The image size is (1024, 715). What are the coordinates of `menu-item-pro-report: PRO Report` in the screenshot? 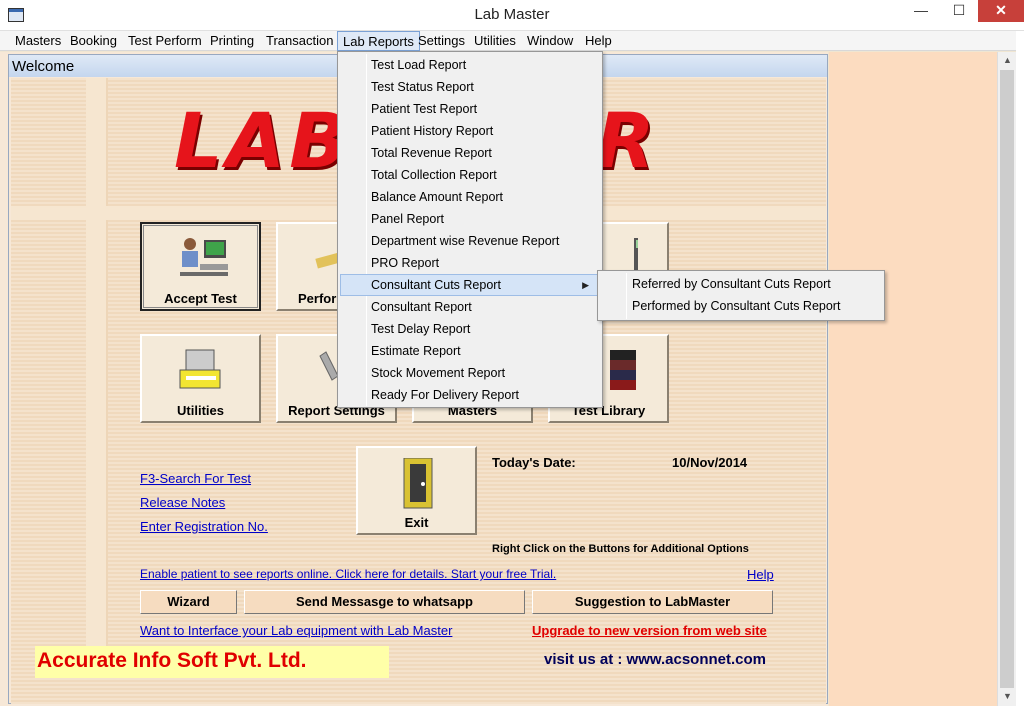 It's located at (470, 263).